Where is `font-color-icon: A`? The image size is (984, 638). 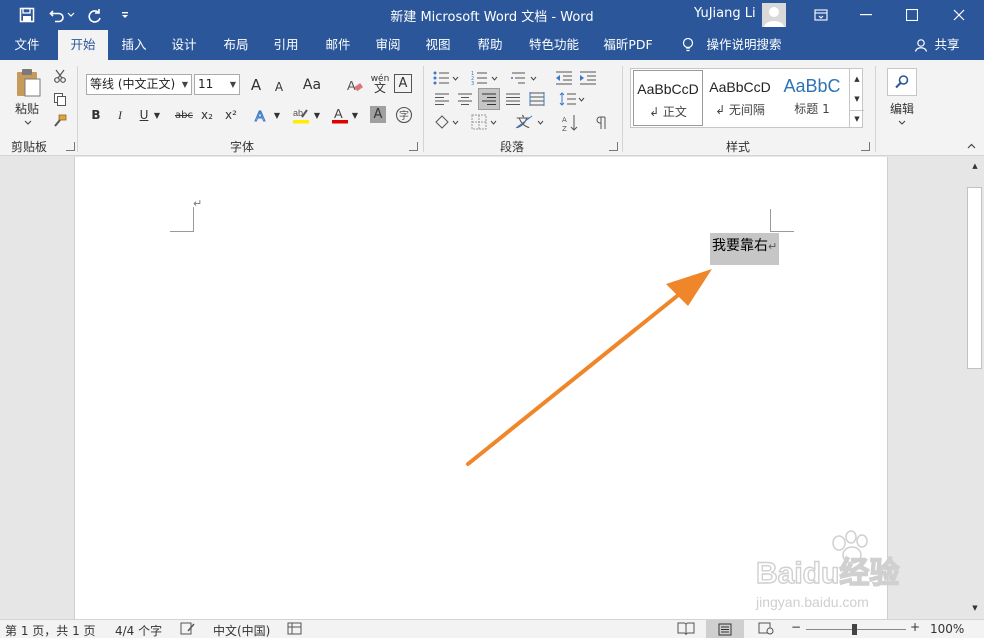
font-color-icon: A is located at coordinates (340, 115).